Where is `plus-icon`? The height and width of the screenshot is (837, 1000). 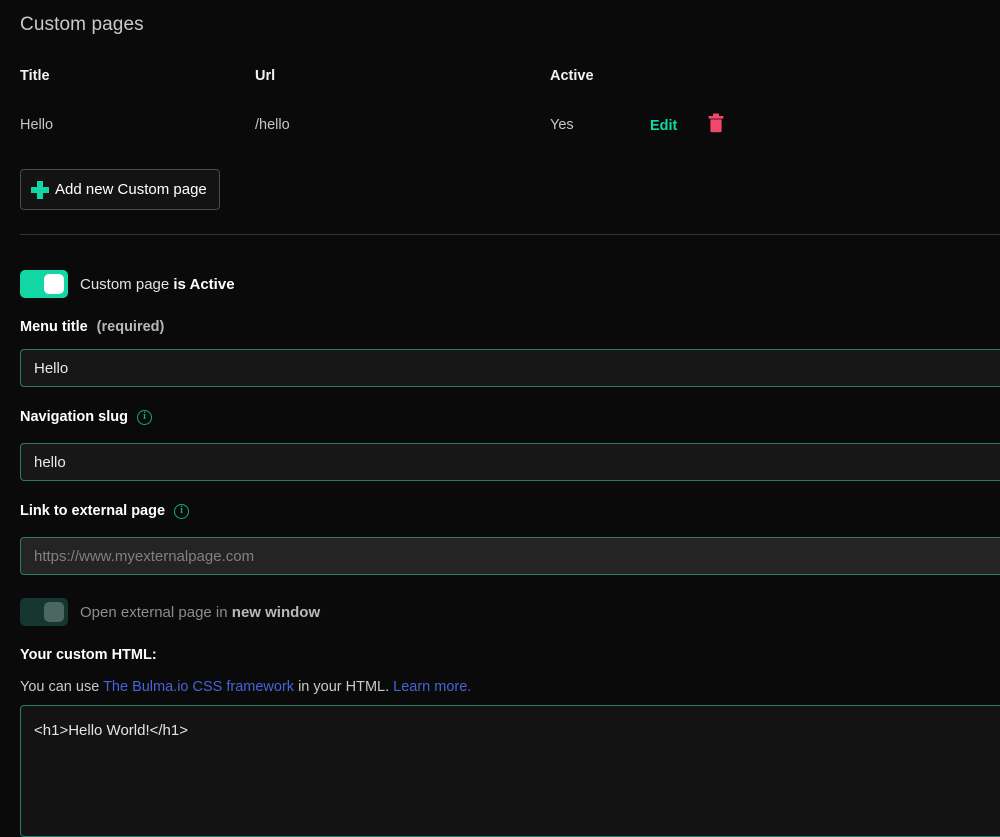 plus-icon is located at coordinates (40, 189).